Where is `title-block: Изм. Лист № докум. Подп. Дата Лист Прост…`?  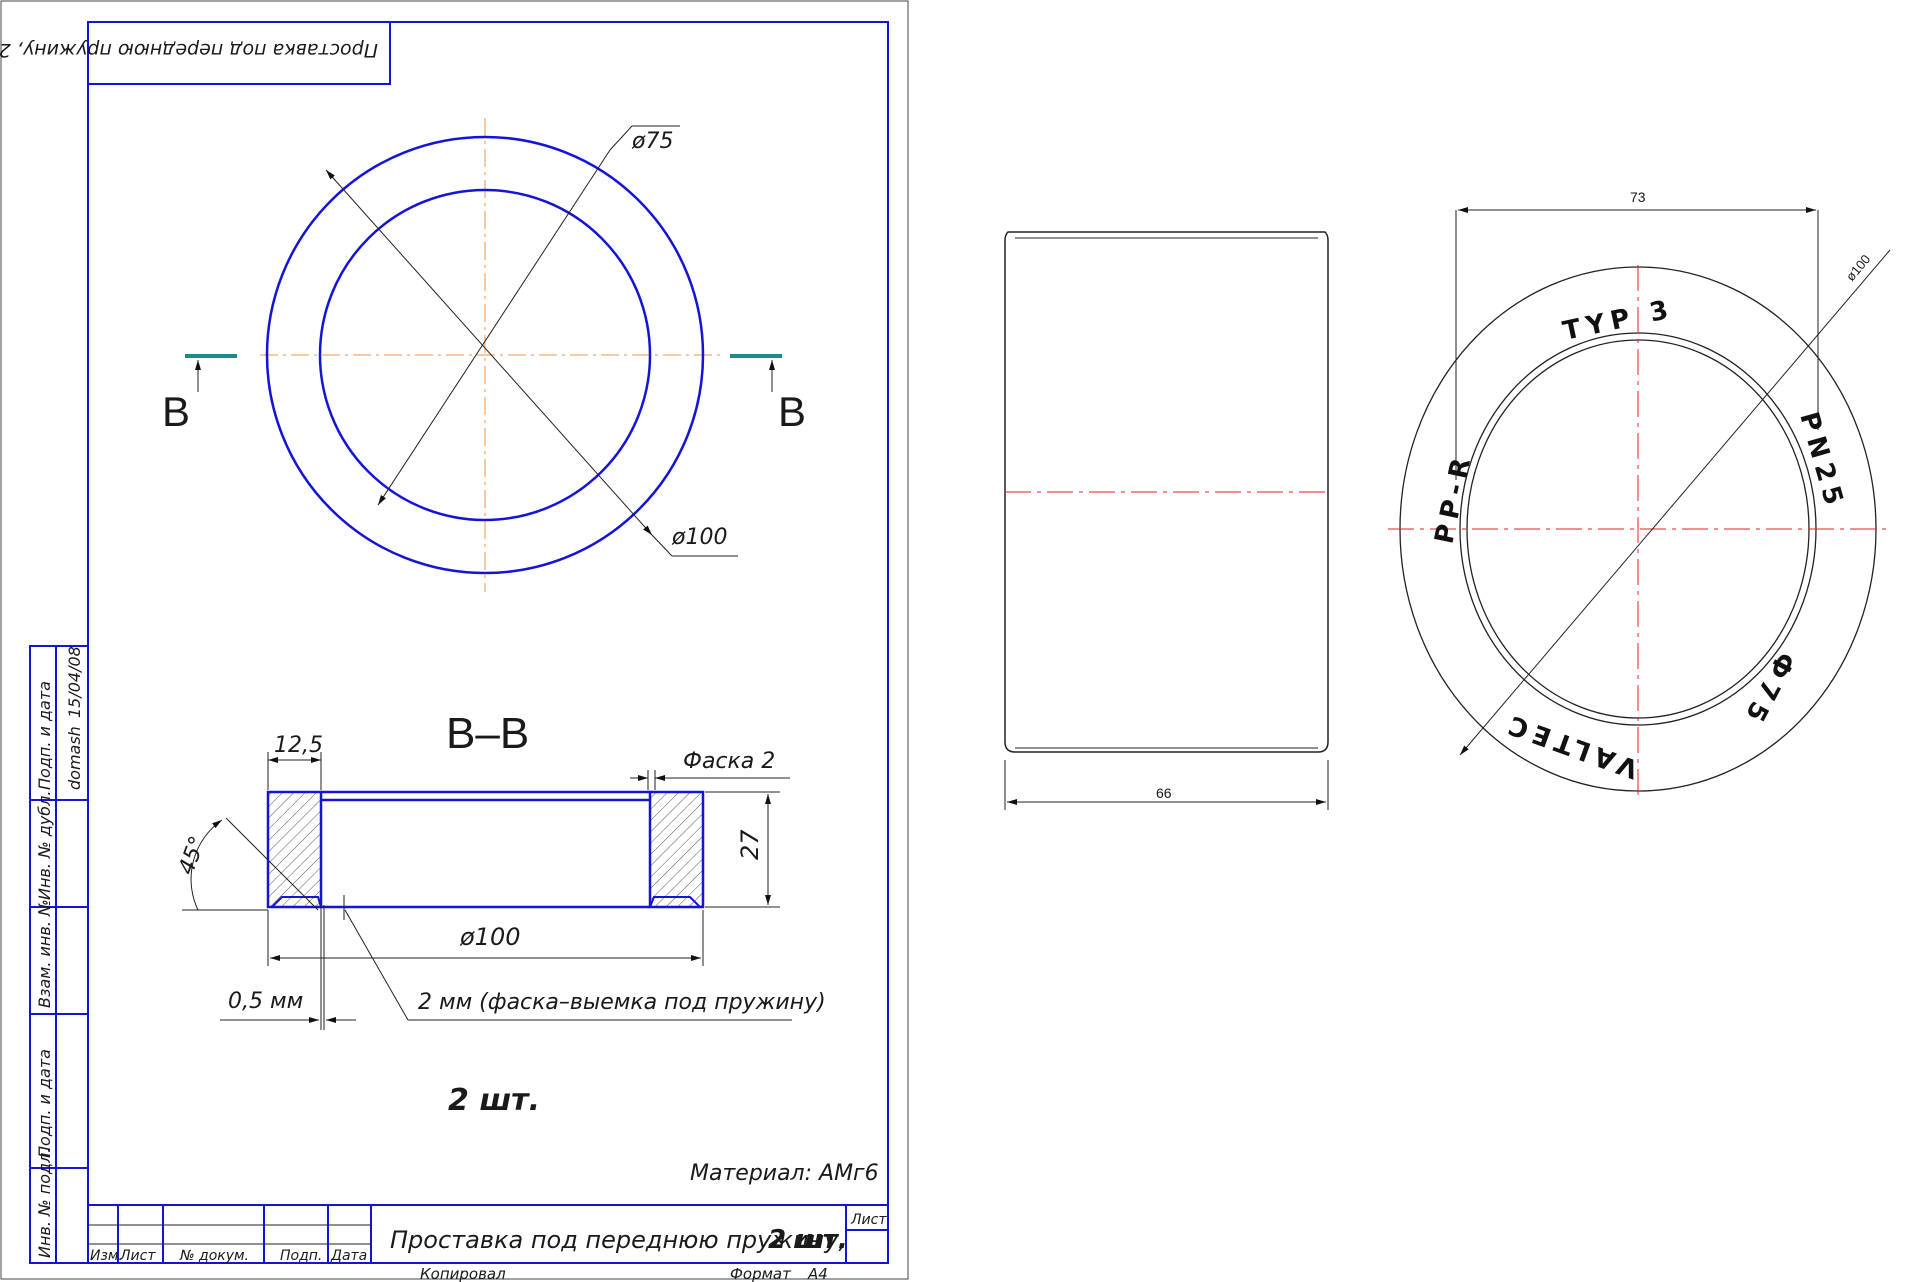 title-block: Изм. Лист № докум. Подп. Дата Лист Прост… is located at coordinates (488, 1243).